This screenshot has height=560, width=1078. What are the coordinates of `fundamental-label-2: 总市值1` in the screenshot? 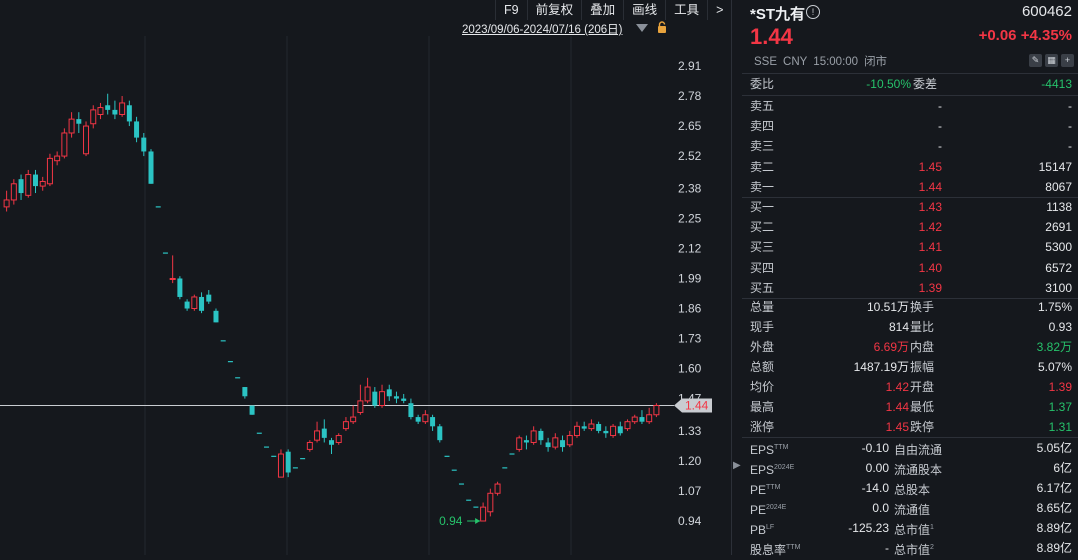 It's located at (914, 529).